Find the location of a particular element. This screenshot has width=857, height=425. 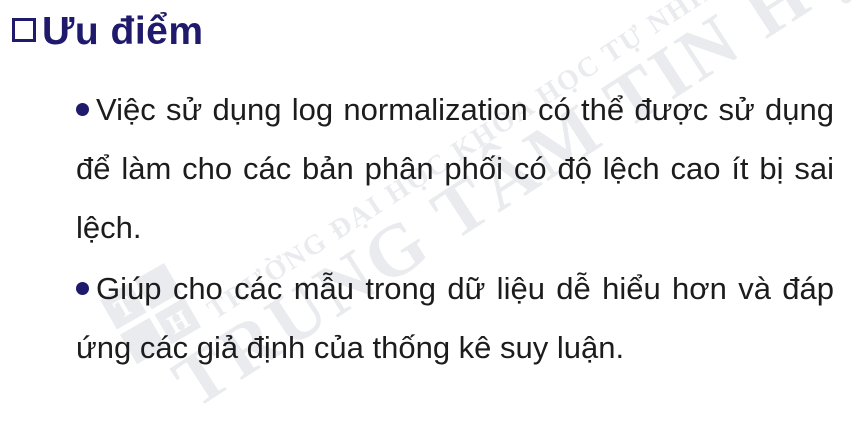

slide-heading: Ưu điểm is located at coordinates (108, 32).